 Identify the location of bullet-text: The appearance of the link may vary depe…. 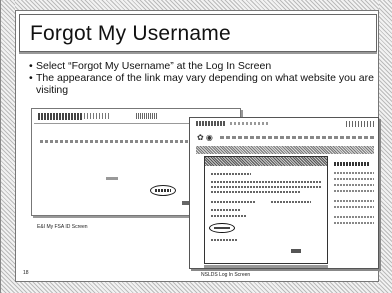
(205, 84).